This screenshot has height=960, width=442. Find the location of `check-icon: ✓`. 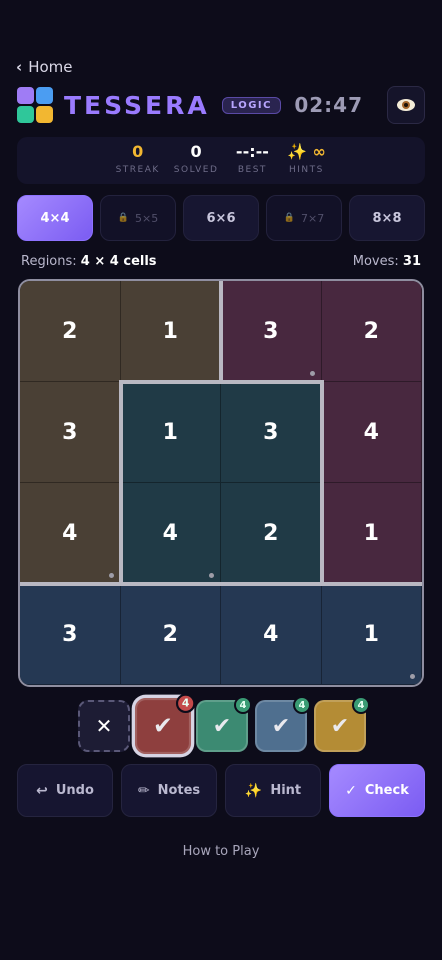

check-icon: ✓ is located at coordinates (351, 790).